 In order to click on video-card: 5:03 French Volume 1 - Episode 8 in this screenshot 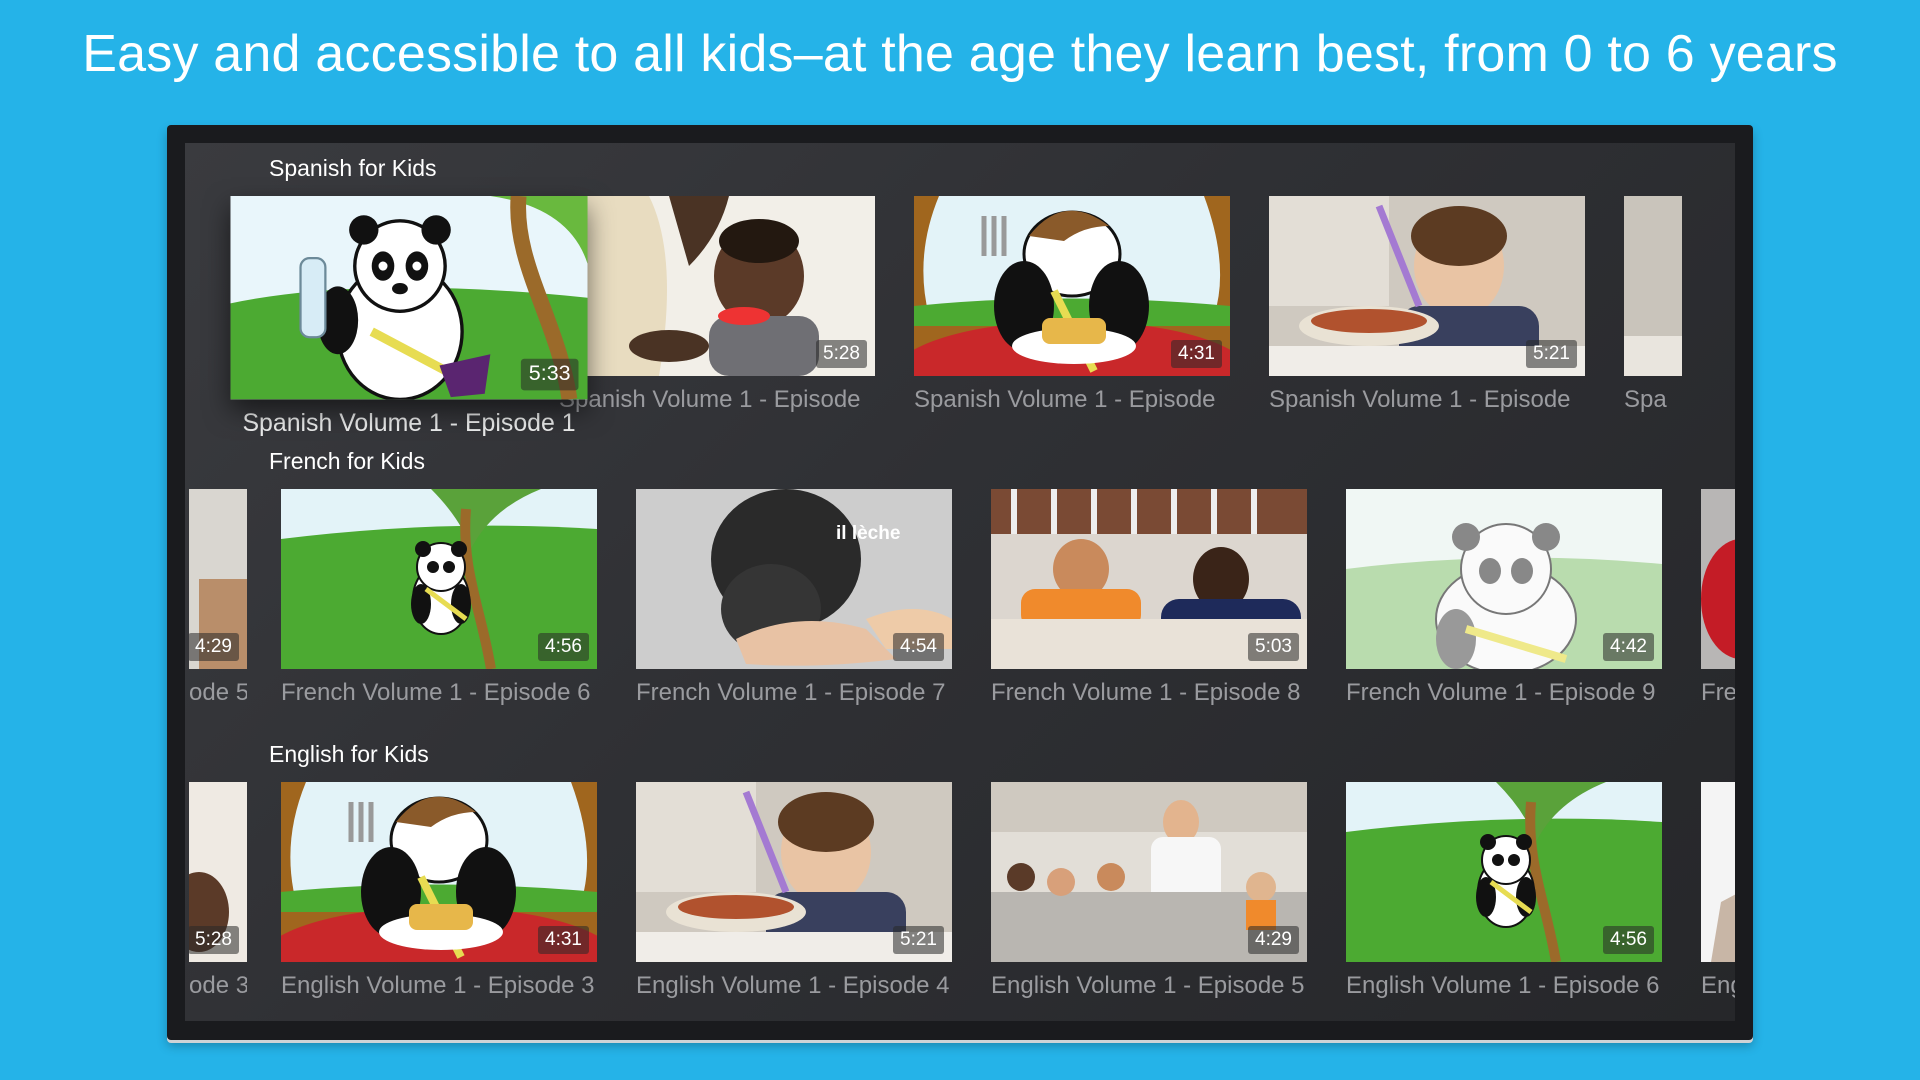, I will do `click(1149, 598)`.